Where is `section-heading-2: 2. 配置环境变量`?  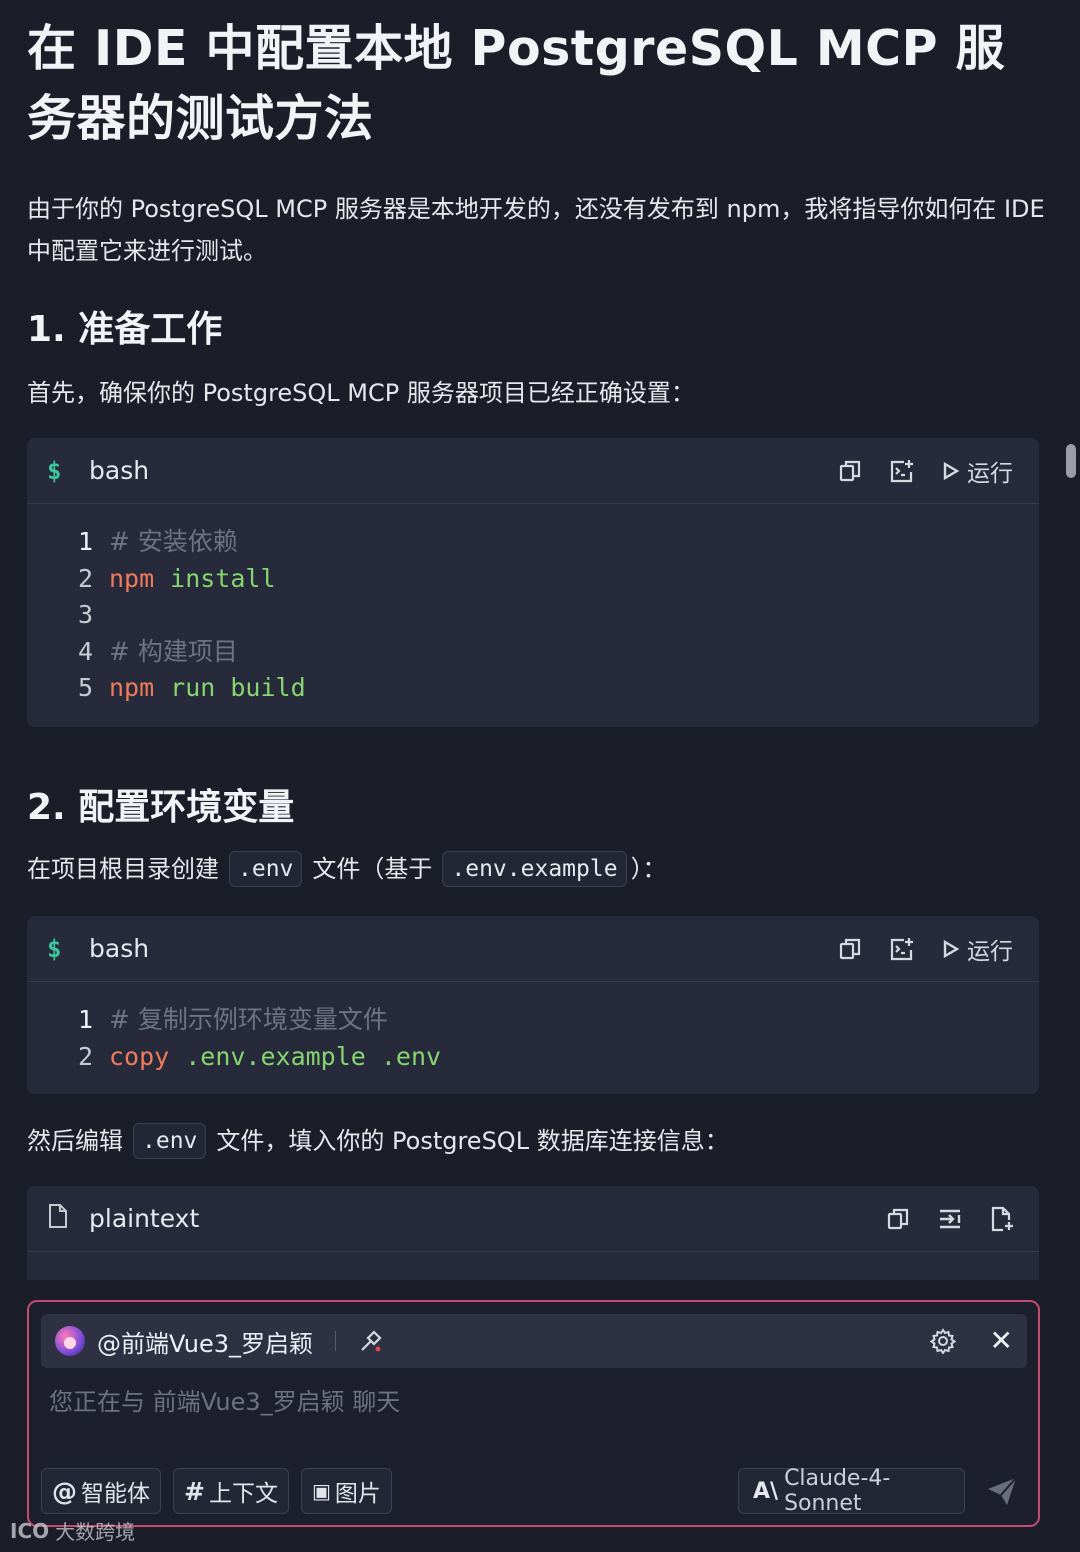
section-heading-2: 2. 配置环境变量 is located at coordinates (161, 807).